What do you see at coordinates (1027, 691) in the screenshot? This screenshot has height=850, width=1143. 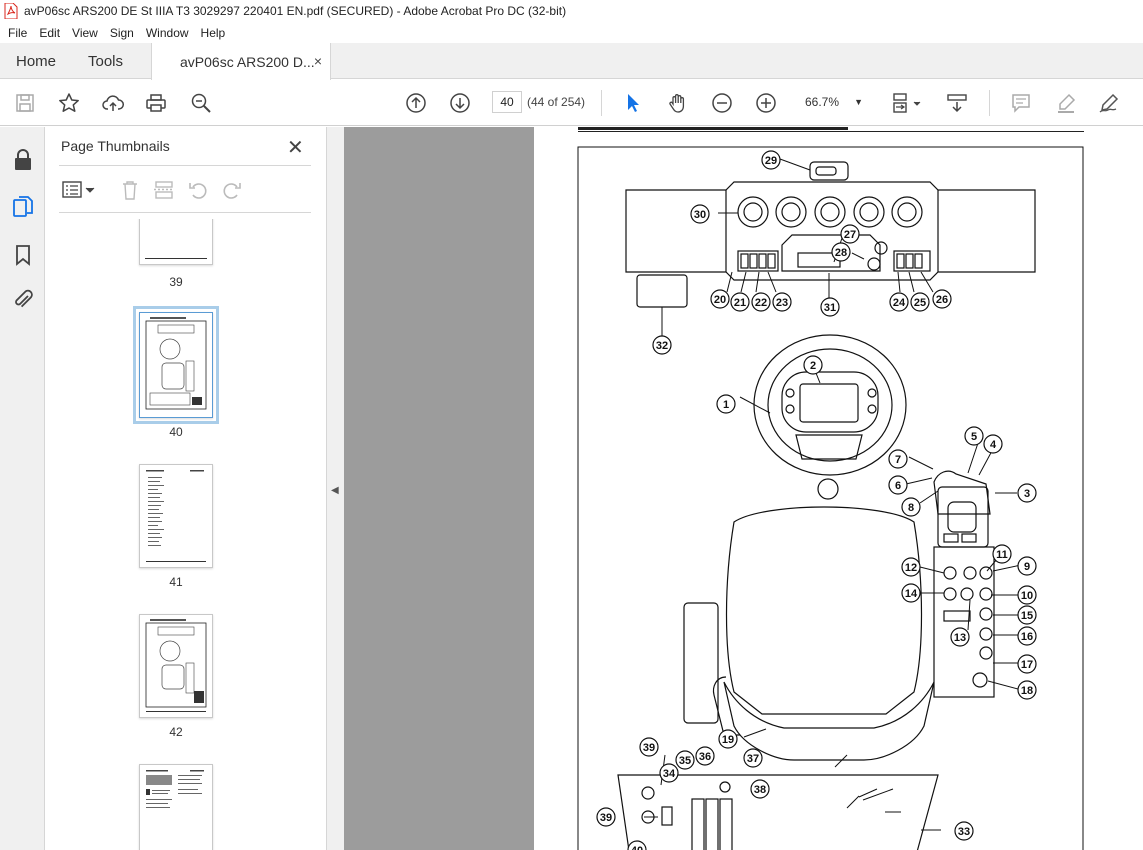 I see `callout-label: 18` at bounding box center [1027, 691].